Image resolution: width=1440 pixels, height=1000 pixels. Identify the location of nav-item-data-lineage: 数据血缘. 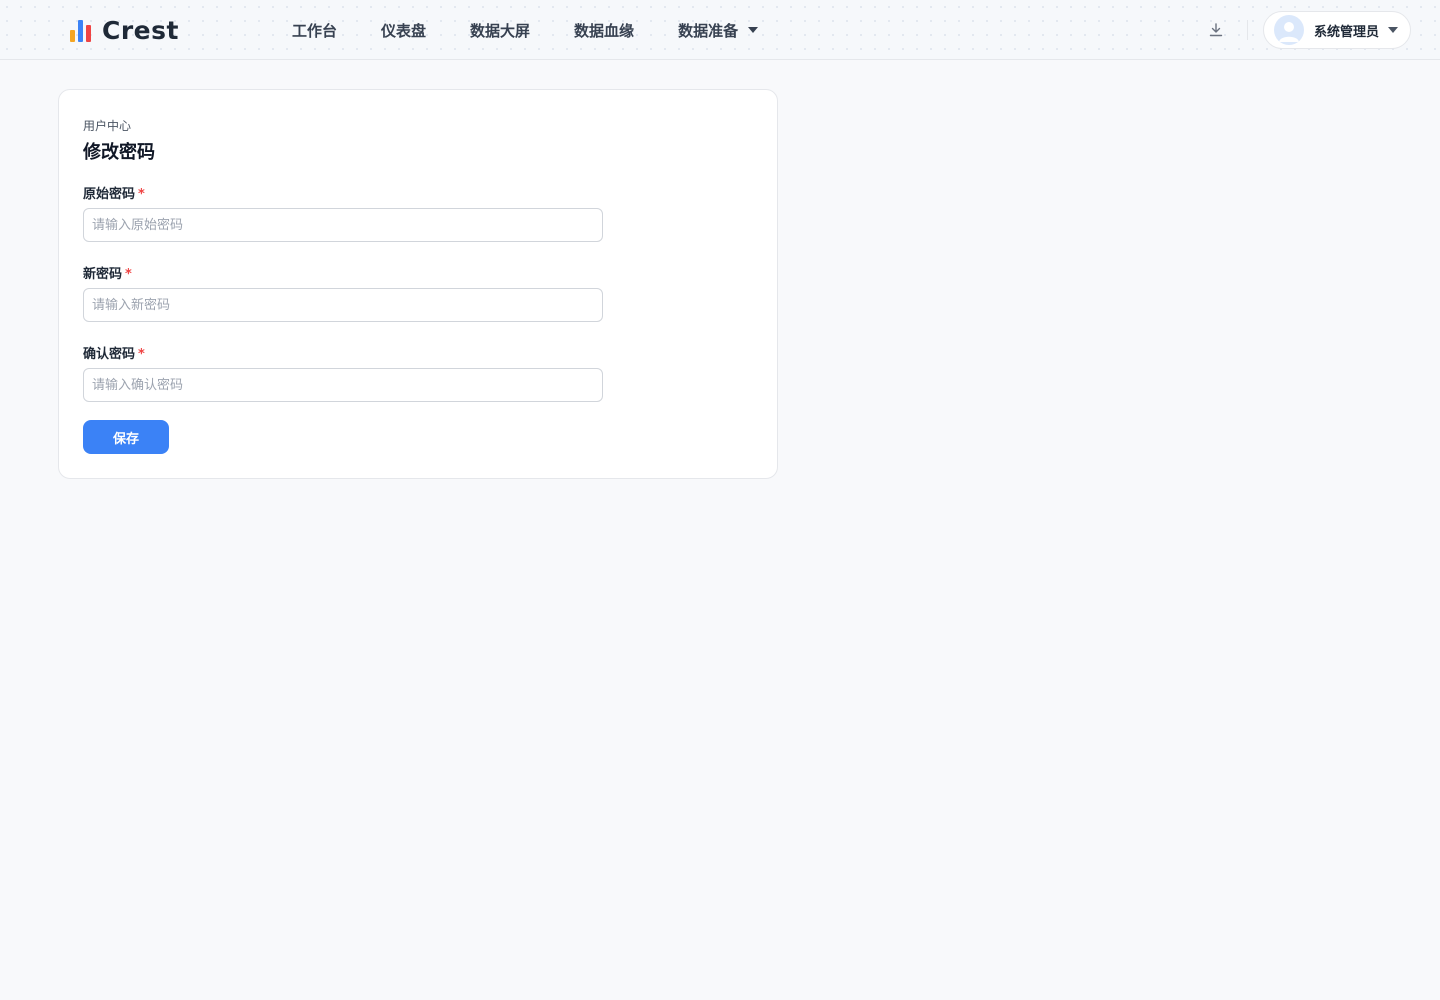
(604, 30).